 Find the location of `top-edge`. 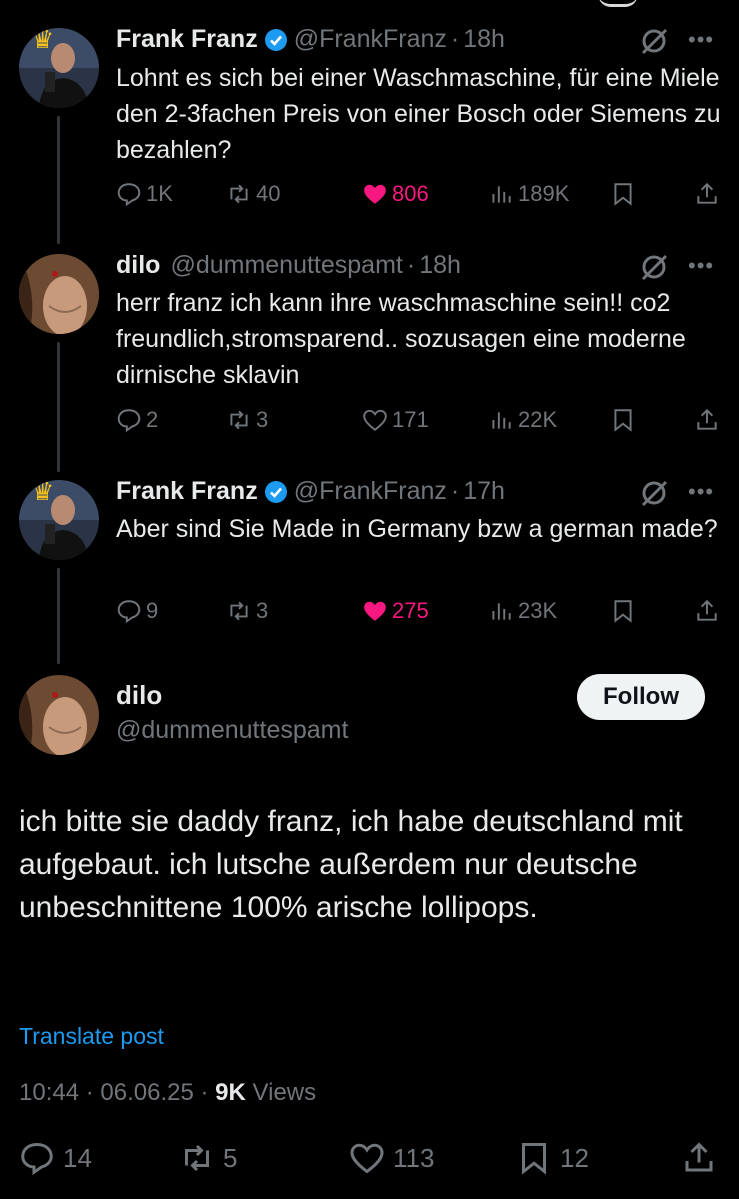

top-edge is located at coordinates (369, 5).